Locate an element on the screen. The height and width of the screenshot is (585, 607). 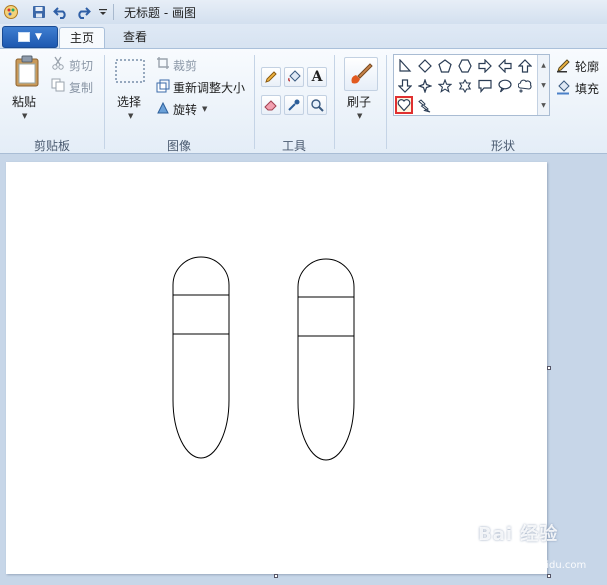
copy-icon is located at coordinates (58, 85).